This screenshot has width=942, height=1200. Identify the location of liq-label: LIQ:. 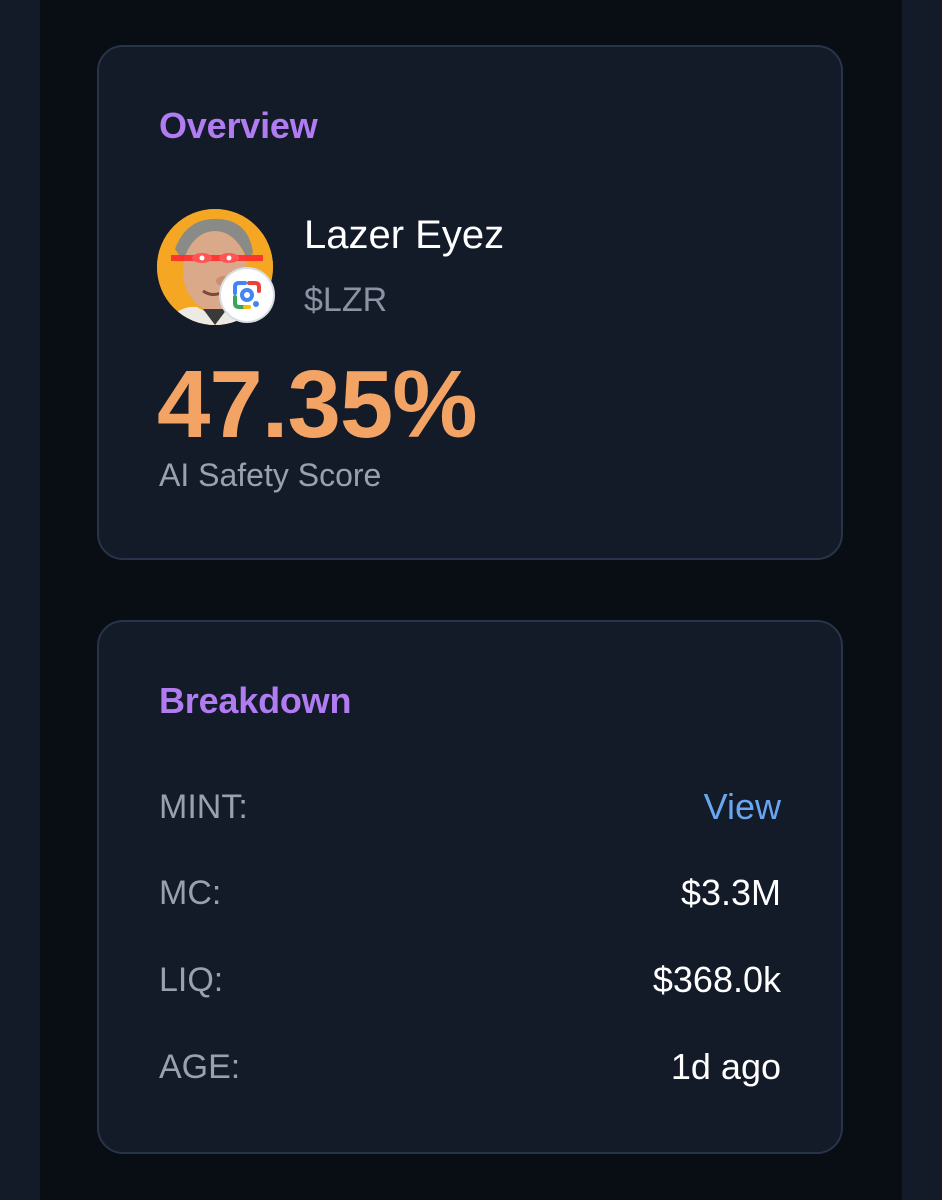
(191, 980).